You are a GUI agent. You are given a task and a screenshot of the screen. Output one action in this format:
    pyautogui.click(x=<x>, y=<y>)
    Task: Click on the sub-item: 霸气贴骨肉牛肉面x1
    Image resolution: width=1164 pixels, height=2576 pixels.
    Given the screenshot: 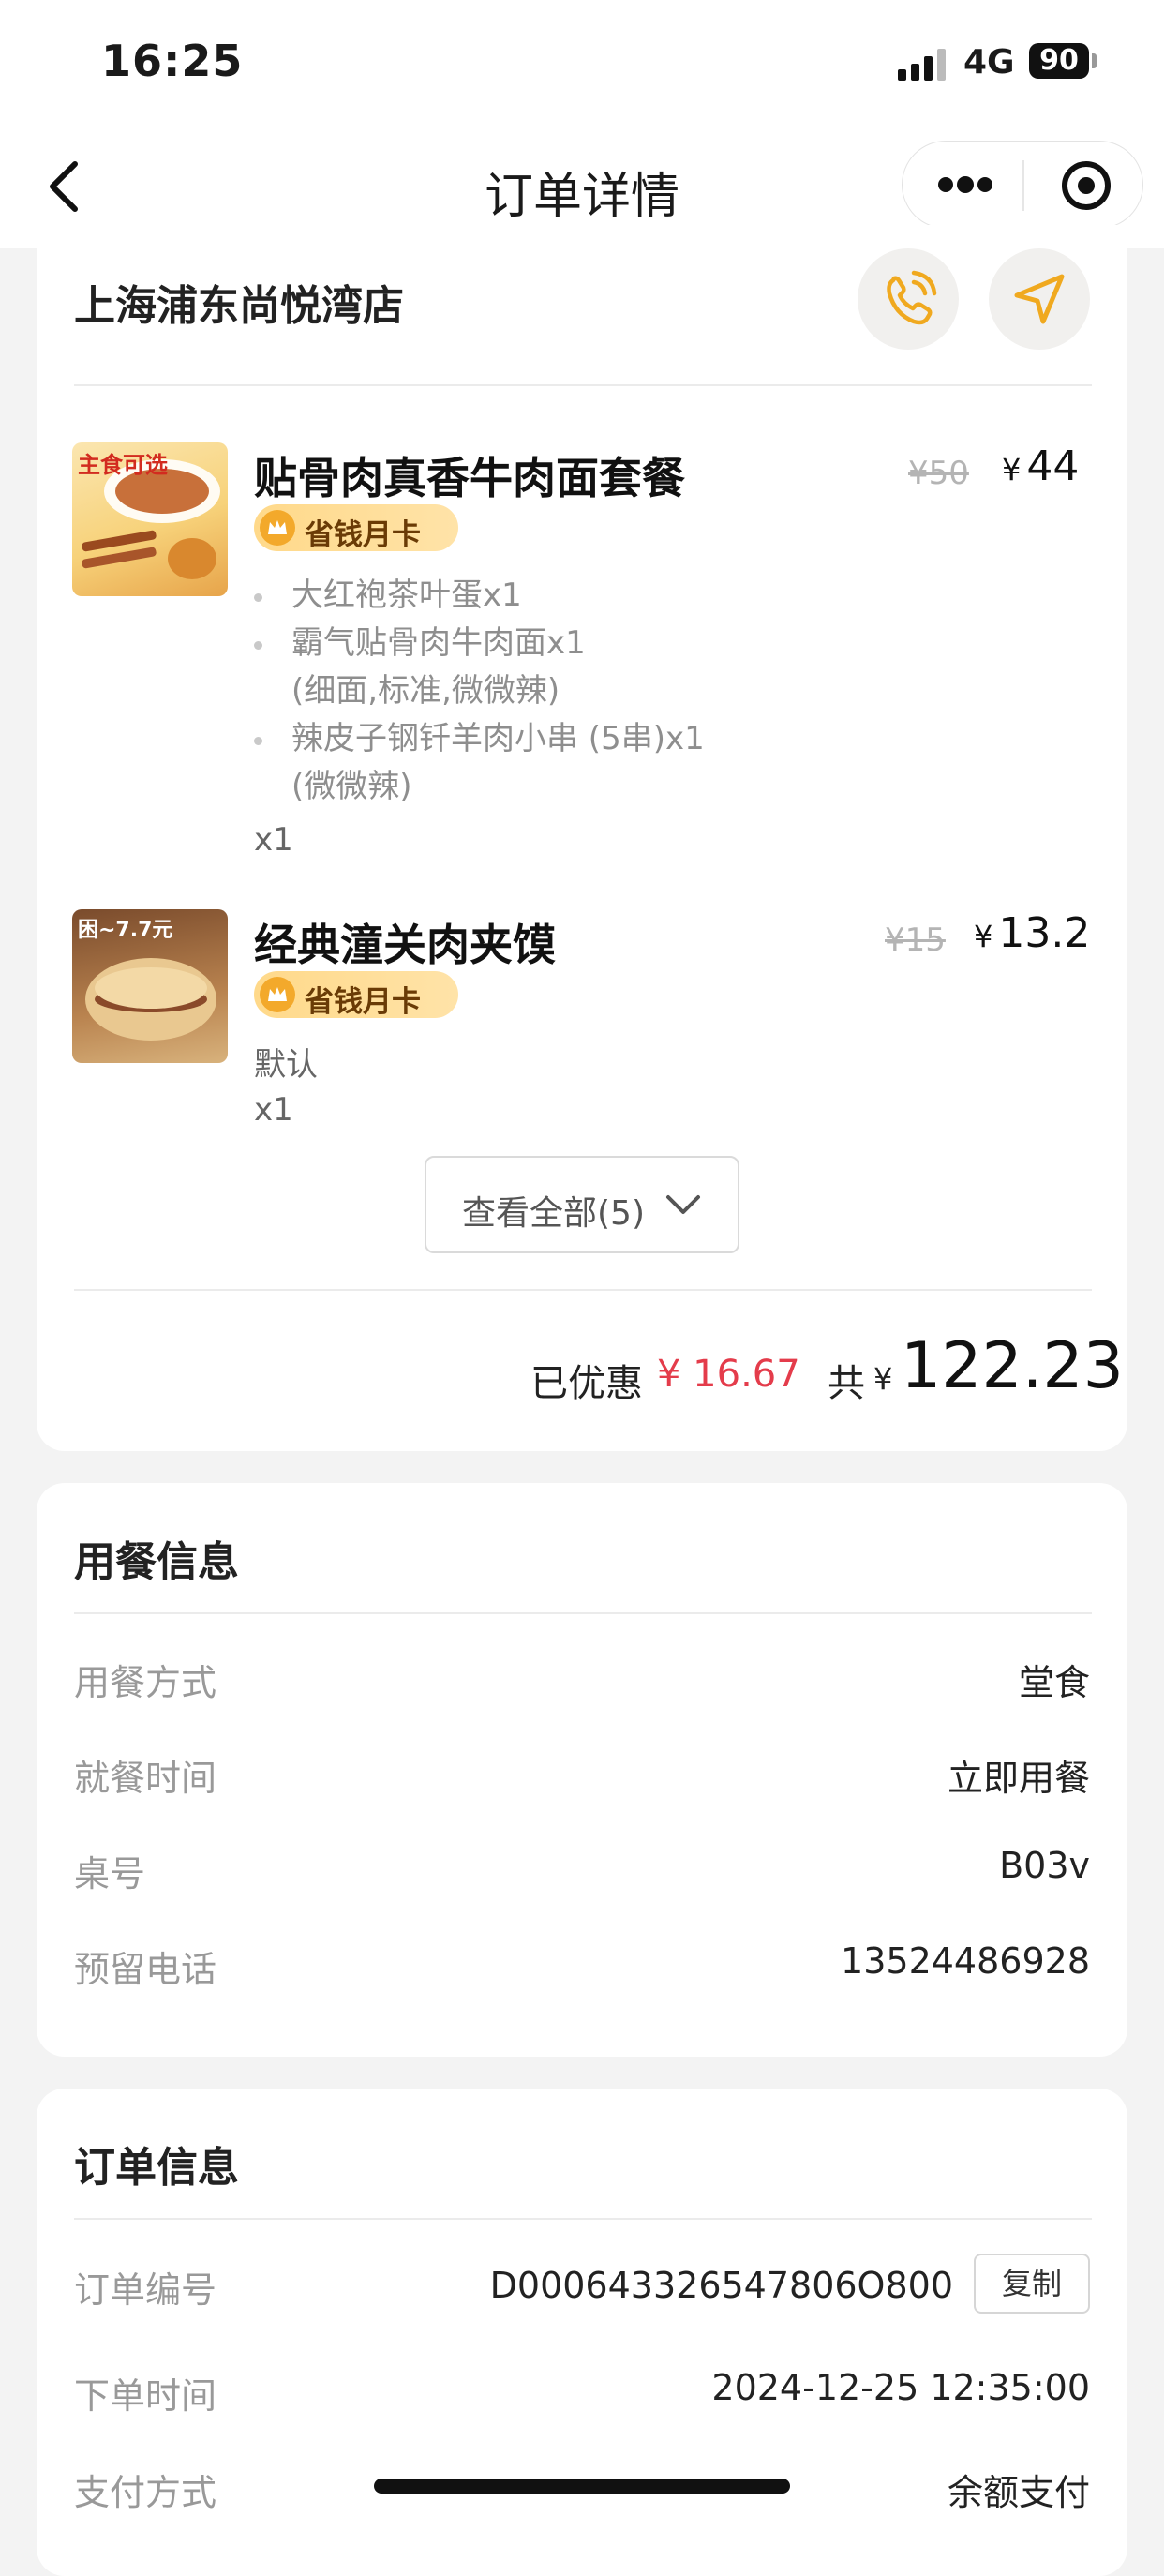 What is the action you would take?
    pyautogui.click(x=438, y=643)
    